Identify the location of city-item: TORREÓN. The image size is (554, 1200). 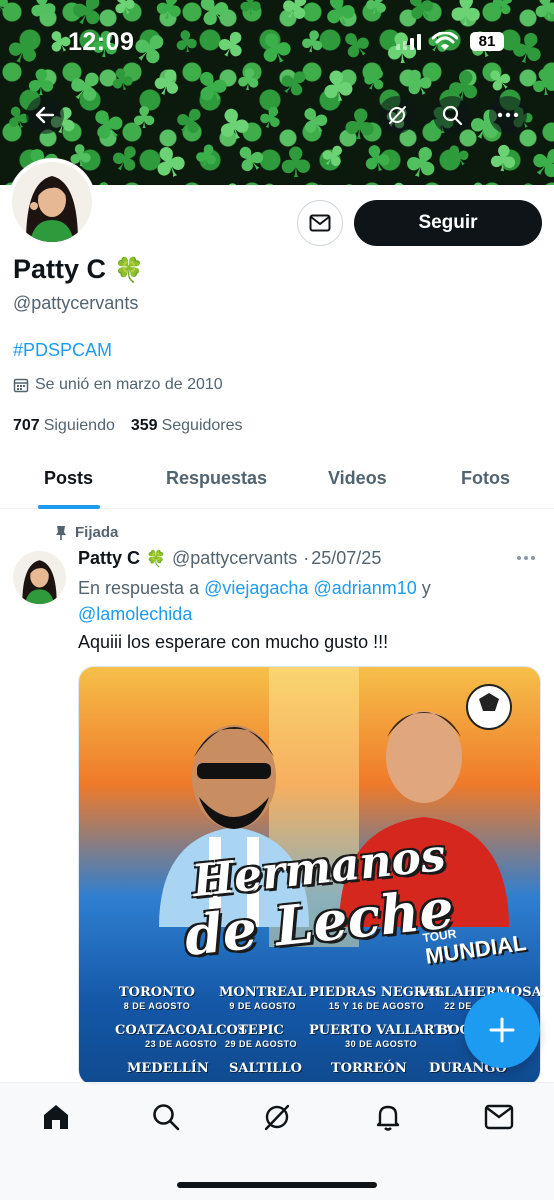
(369, 1068).